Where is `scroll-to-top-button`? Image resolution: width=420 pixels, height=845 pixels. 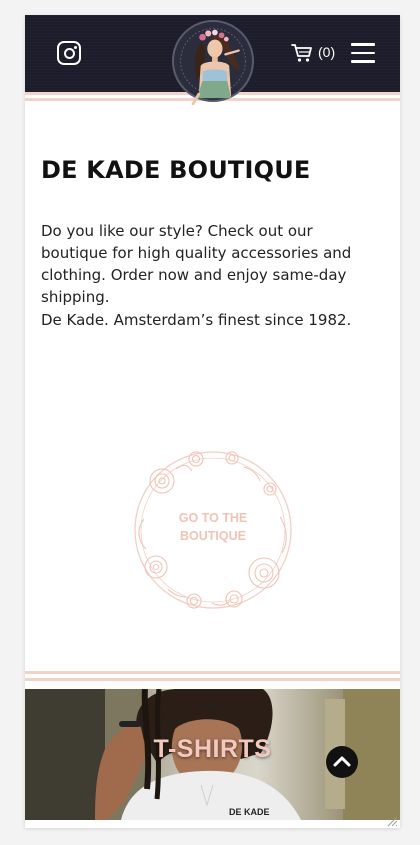 scroll-to-top-button is located at coordinates (342, 762).